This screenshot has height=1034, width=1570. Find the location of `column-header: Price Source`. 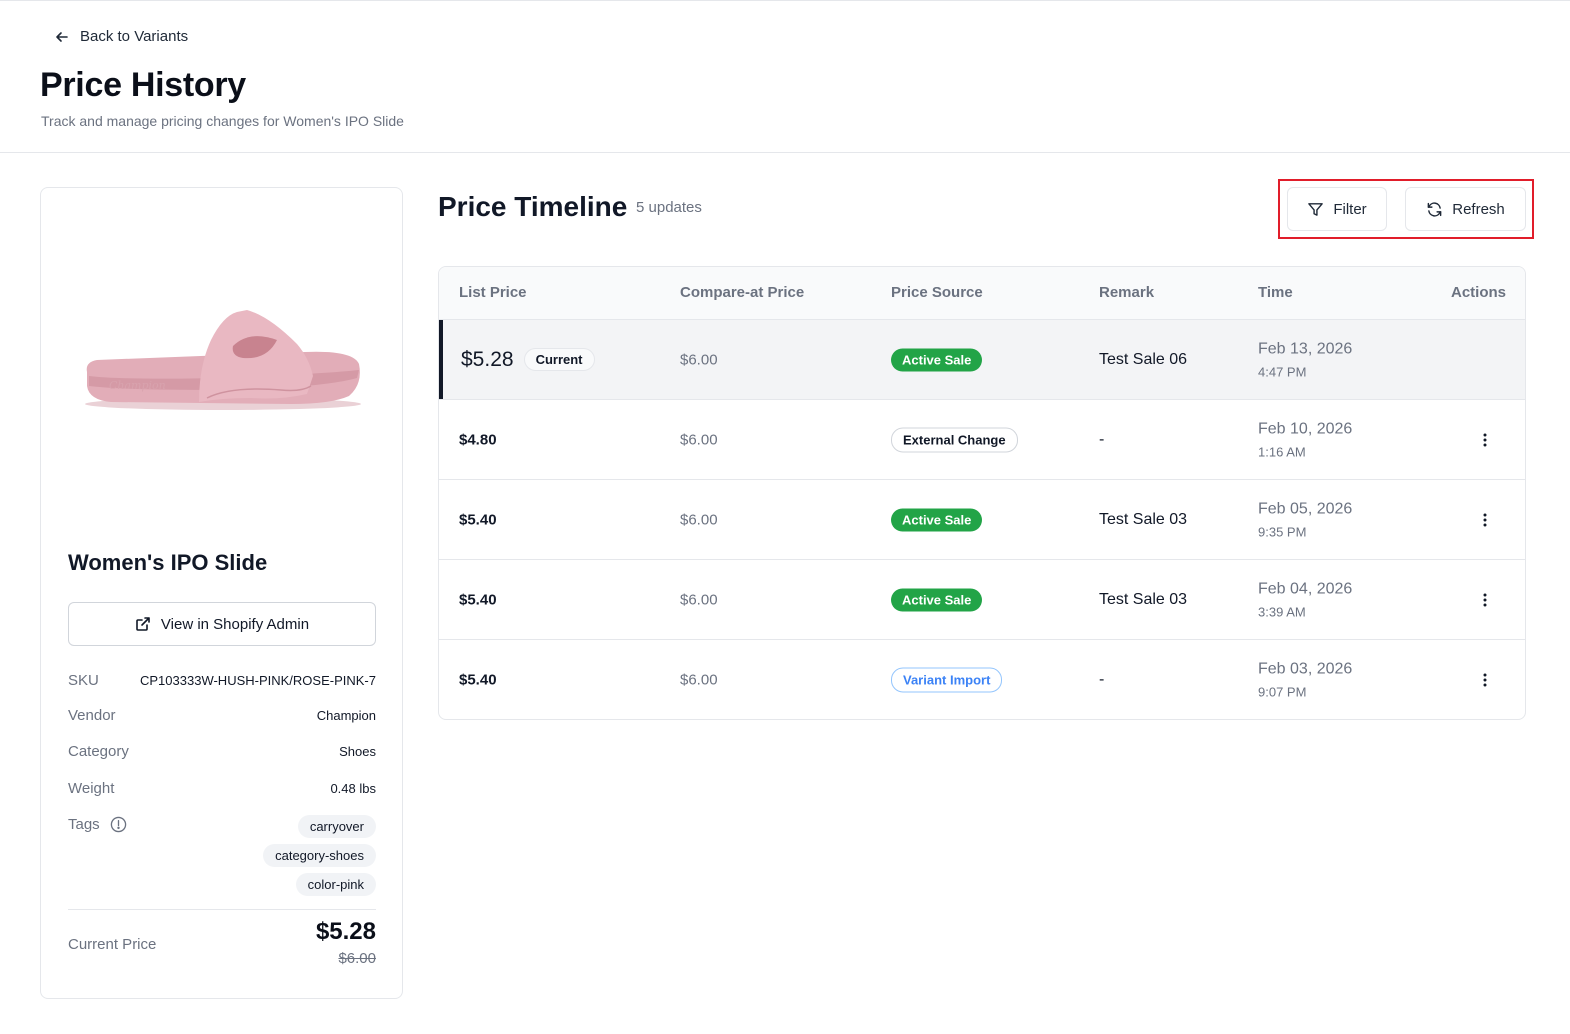

column-header: Price Source is located at coordinates (937, 292).